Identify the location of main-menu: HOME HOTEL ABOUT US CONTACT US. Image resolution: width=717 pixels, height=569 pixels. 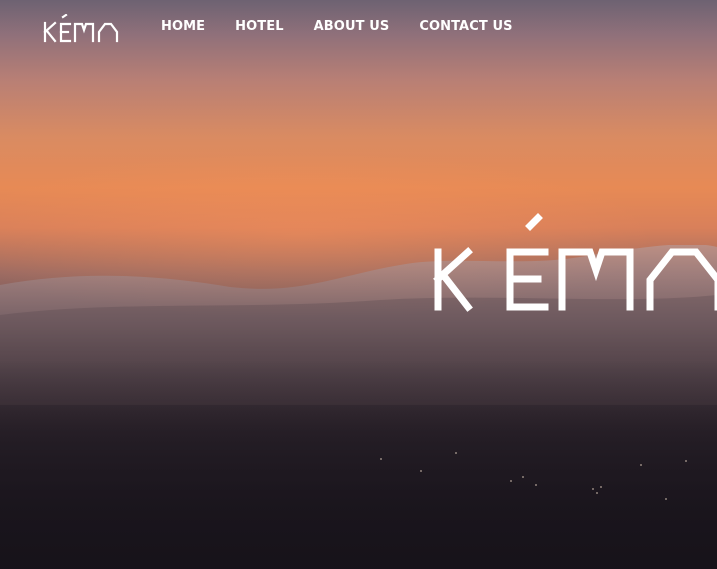
(337, 26).